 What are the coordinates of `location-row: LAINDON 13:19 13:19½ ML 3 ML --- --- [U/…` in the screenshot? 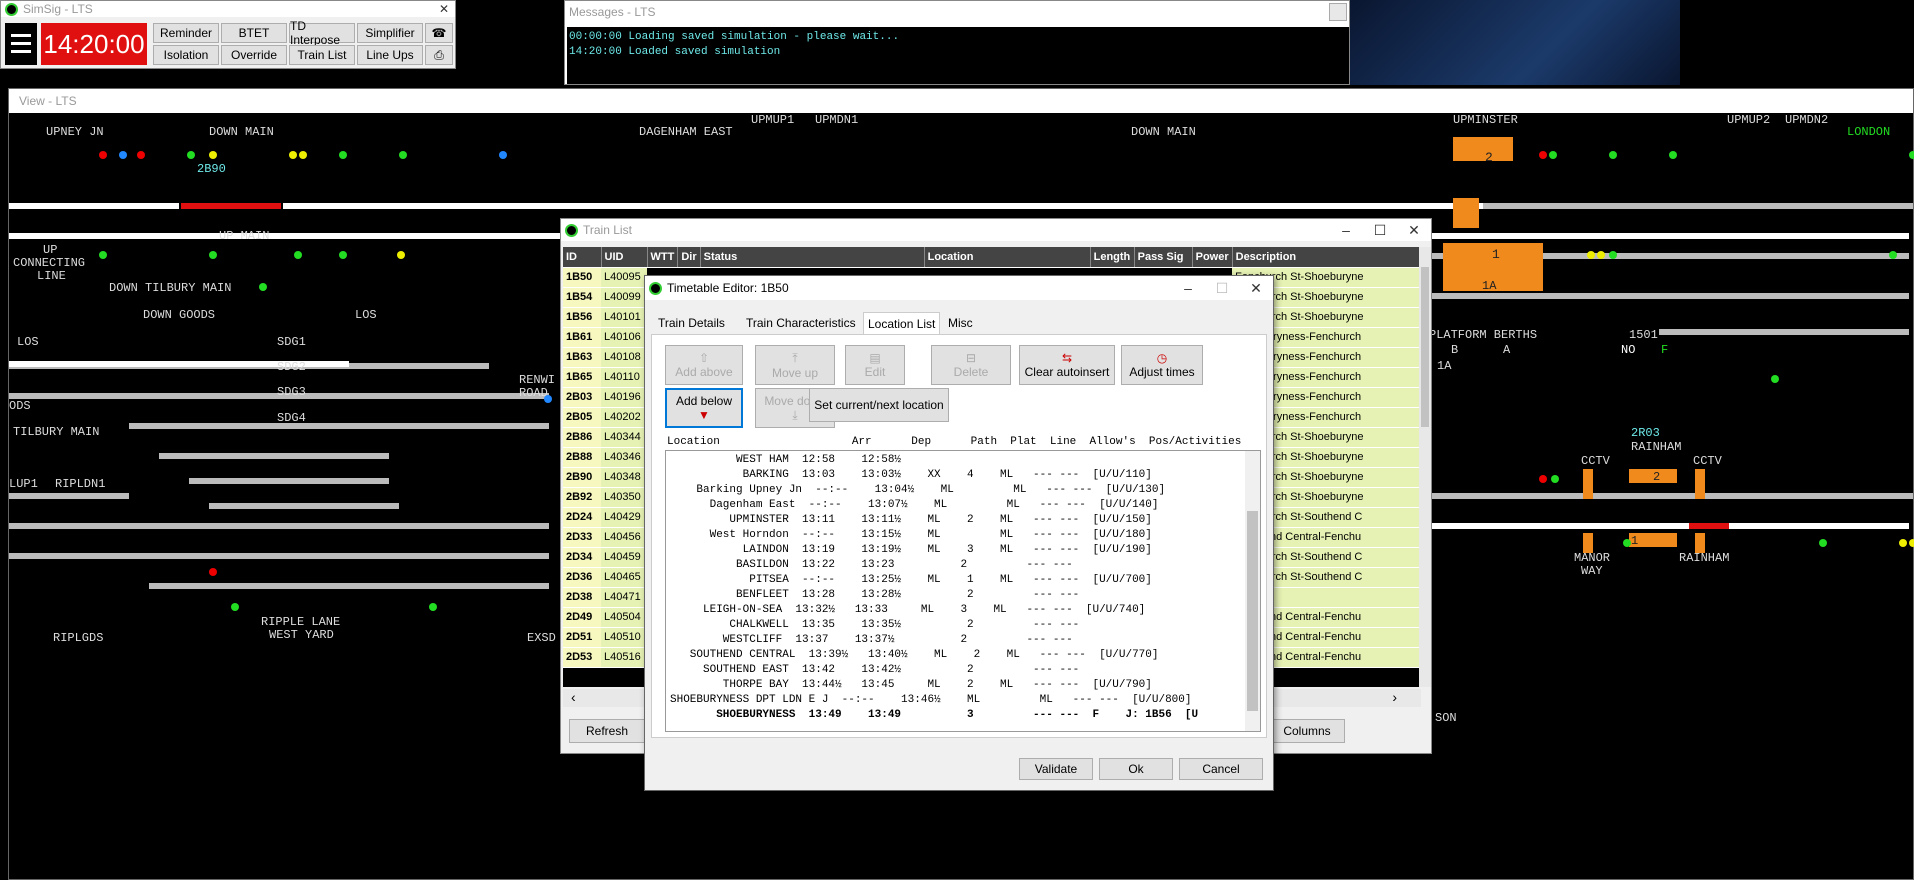 It's located at (911, 550).